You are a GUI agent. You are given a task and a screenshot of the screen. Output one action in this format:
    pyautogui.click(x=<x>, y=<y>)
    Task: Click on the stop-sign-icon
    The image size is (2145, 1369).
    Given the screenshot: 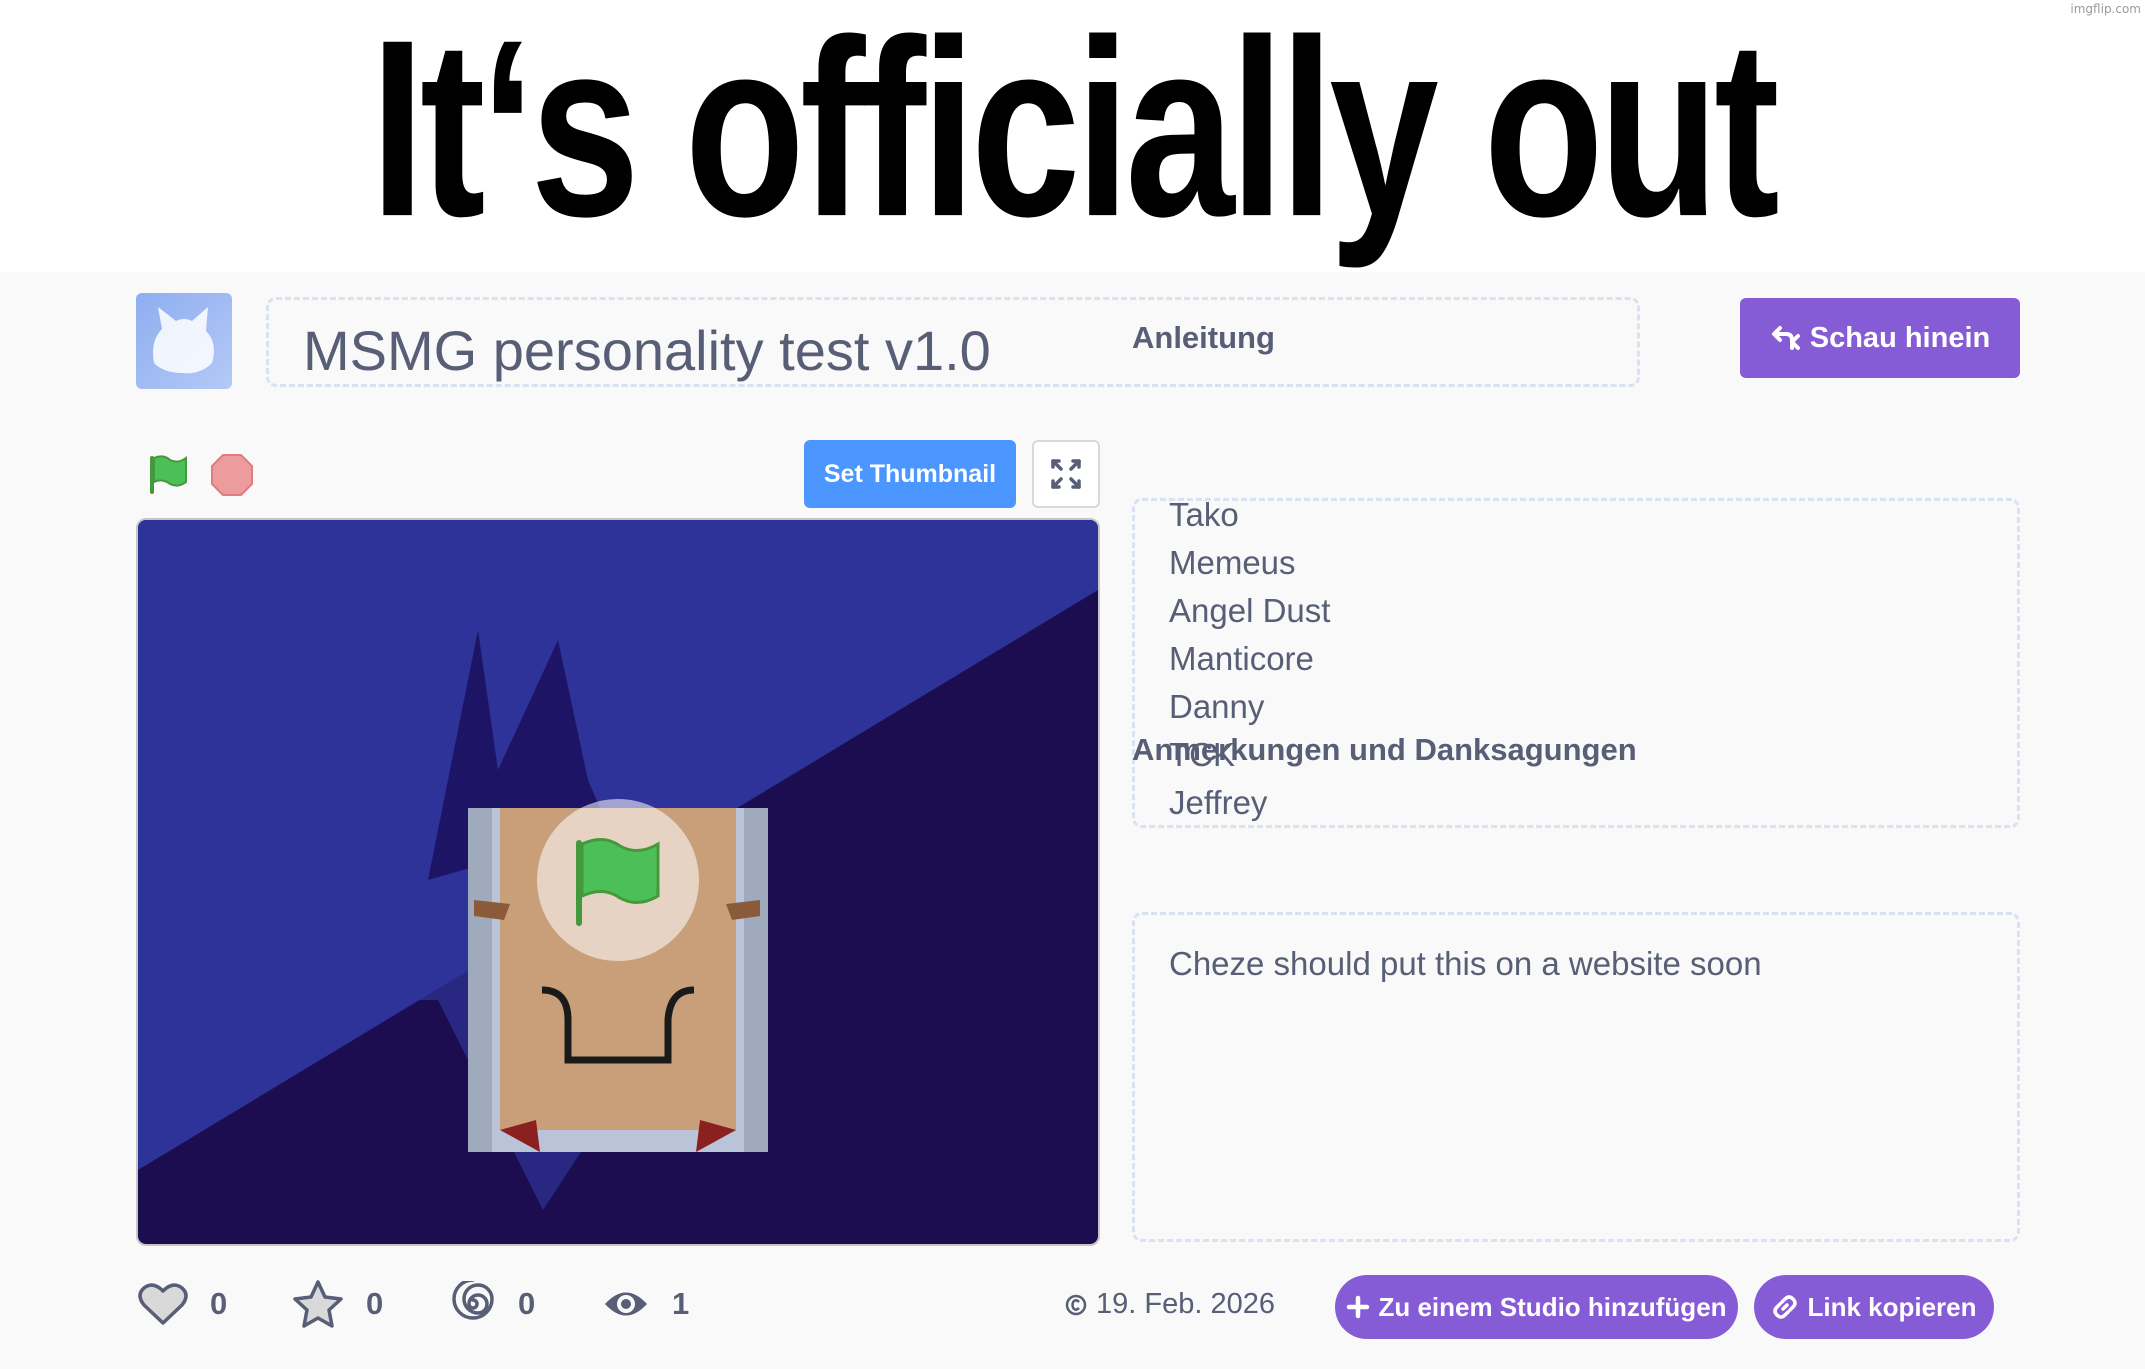 What is the action you would take?
    pyautogui.click(x=232, y=475)
    